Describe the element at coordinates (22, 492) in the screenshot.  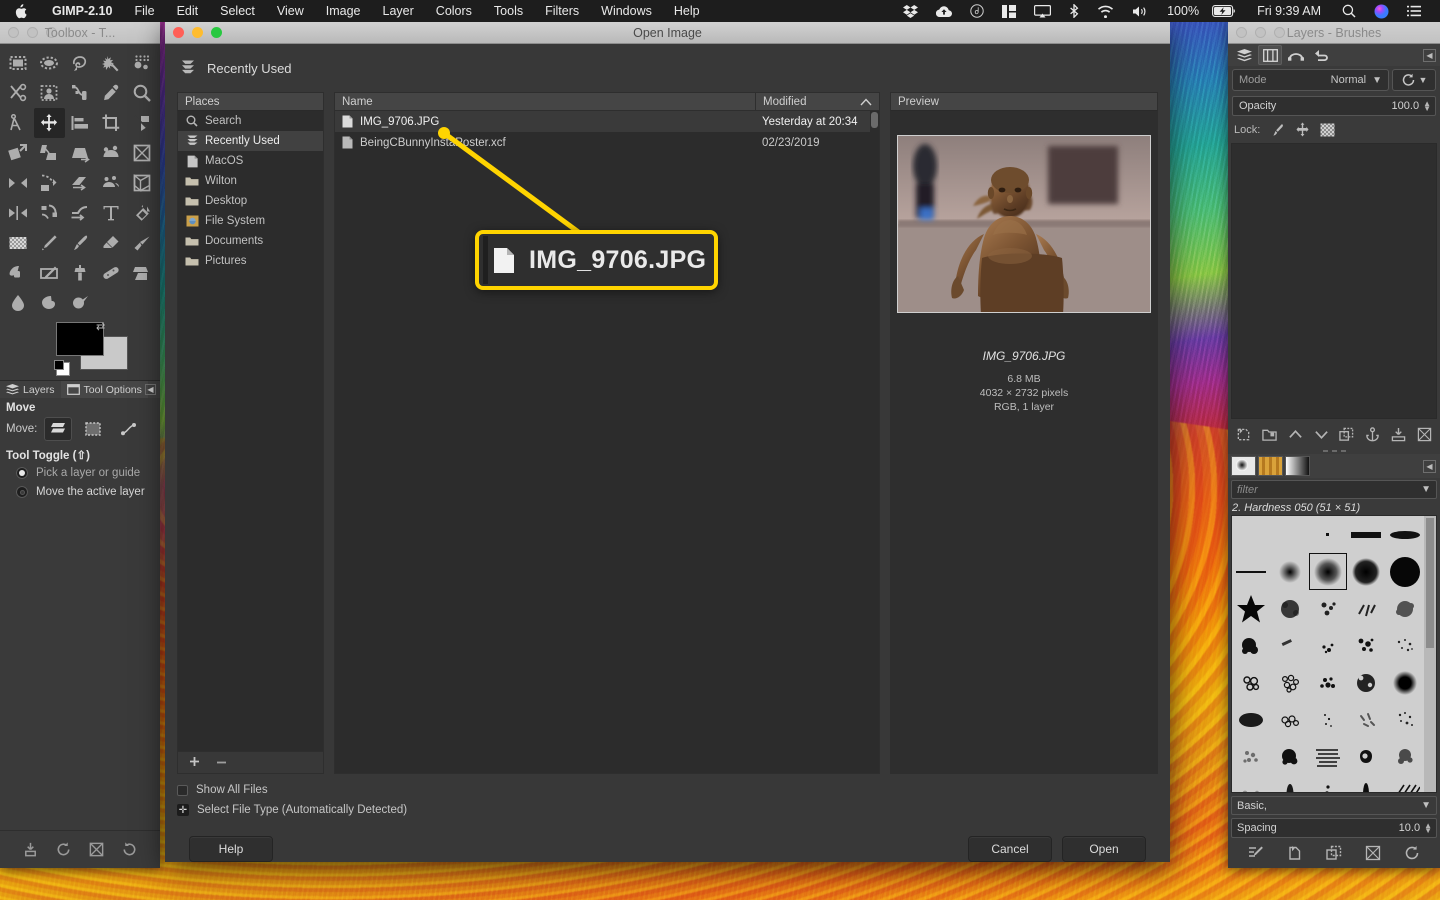
I see `radio-icon` at that location.